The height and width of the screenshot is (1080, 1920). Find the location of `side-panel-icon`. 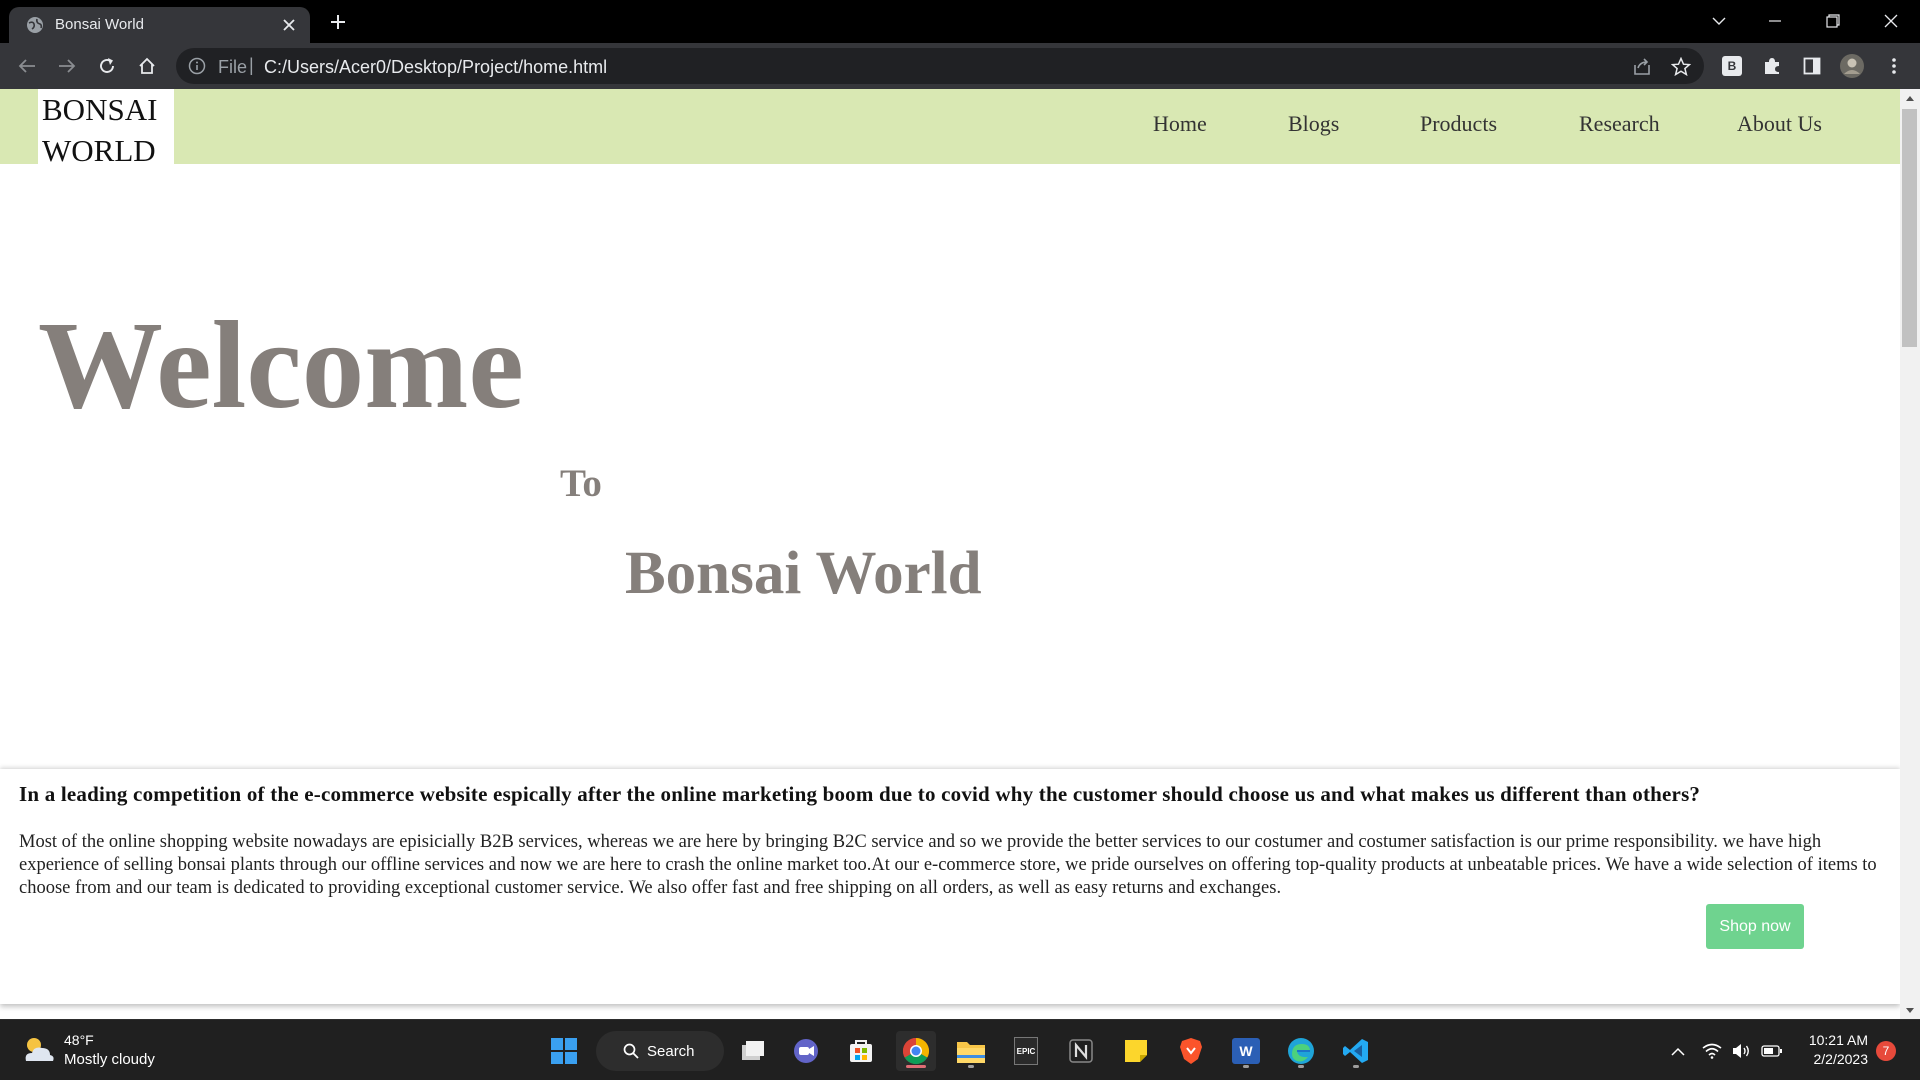

side-panel-icon is located at coordinates (1812, 66).